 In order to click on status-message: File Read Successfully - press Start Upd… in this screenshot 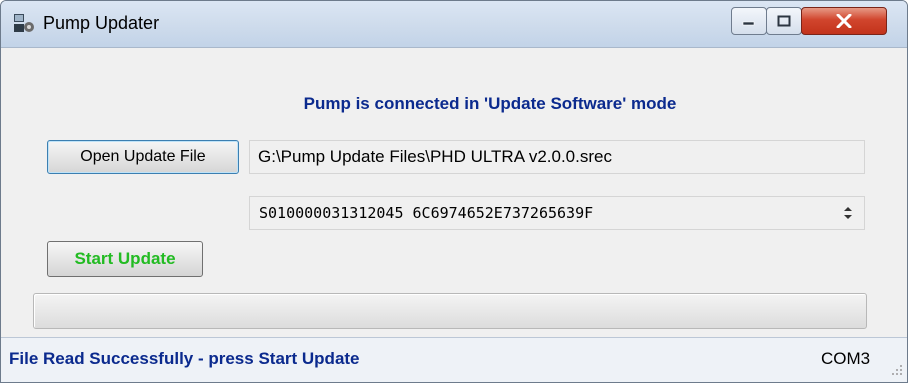, I will do `click(184, 358)`.